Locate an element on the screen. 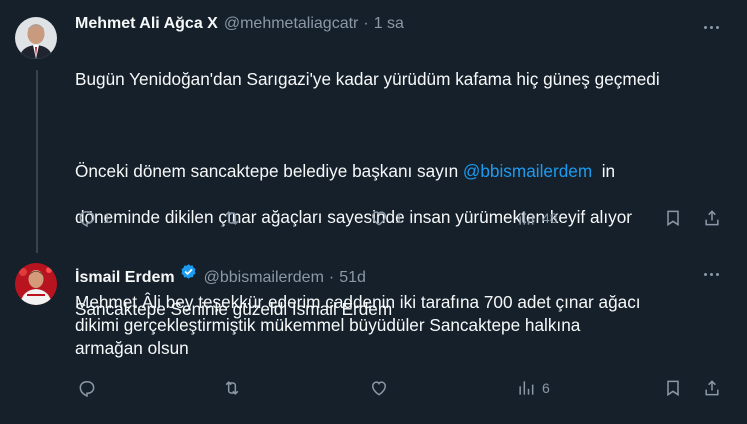  author-name: İsmail Erdem is located at coordinates (125, 278).